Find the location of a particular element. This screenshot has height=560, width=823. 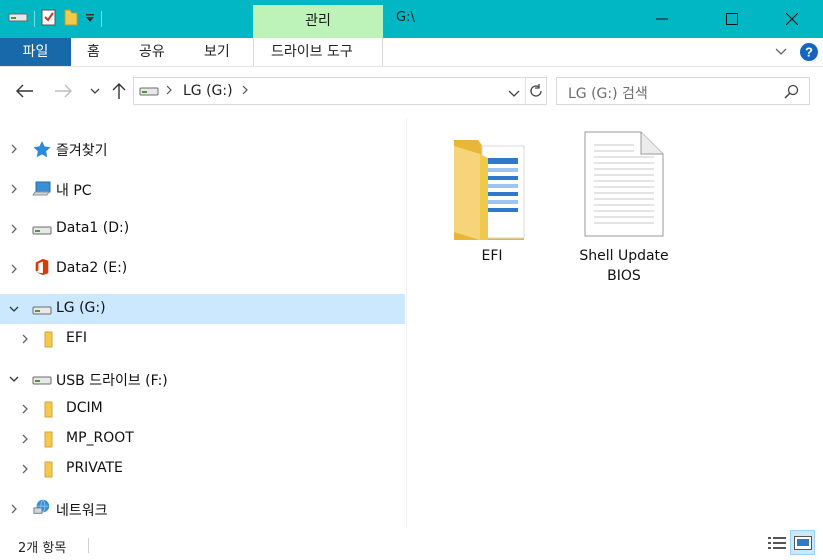

recent-locations-button is located at coordinates (95, 91).